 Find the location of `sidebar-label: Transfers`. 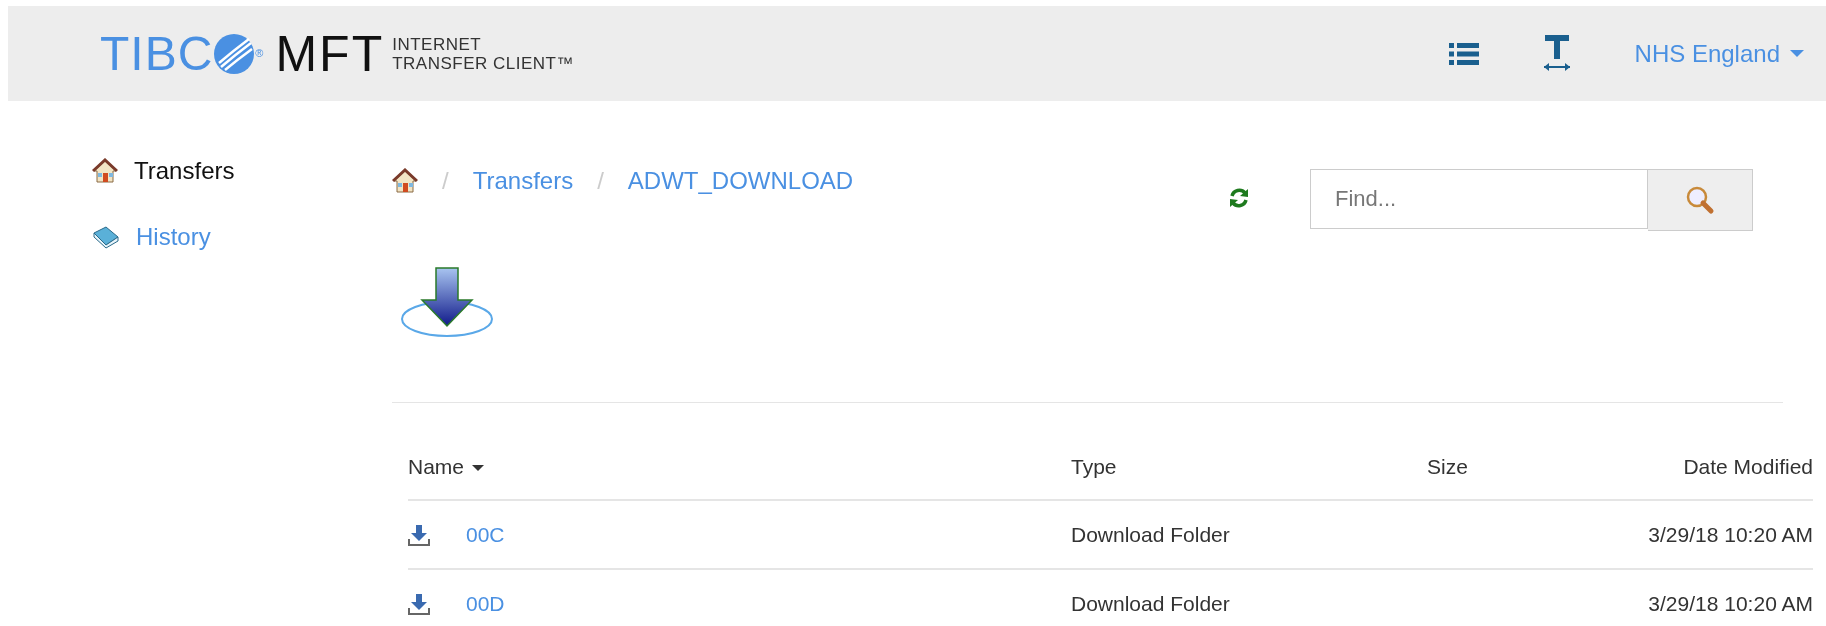

sidebar-label: Transfers is located at coordinates (184, 171).